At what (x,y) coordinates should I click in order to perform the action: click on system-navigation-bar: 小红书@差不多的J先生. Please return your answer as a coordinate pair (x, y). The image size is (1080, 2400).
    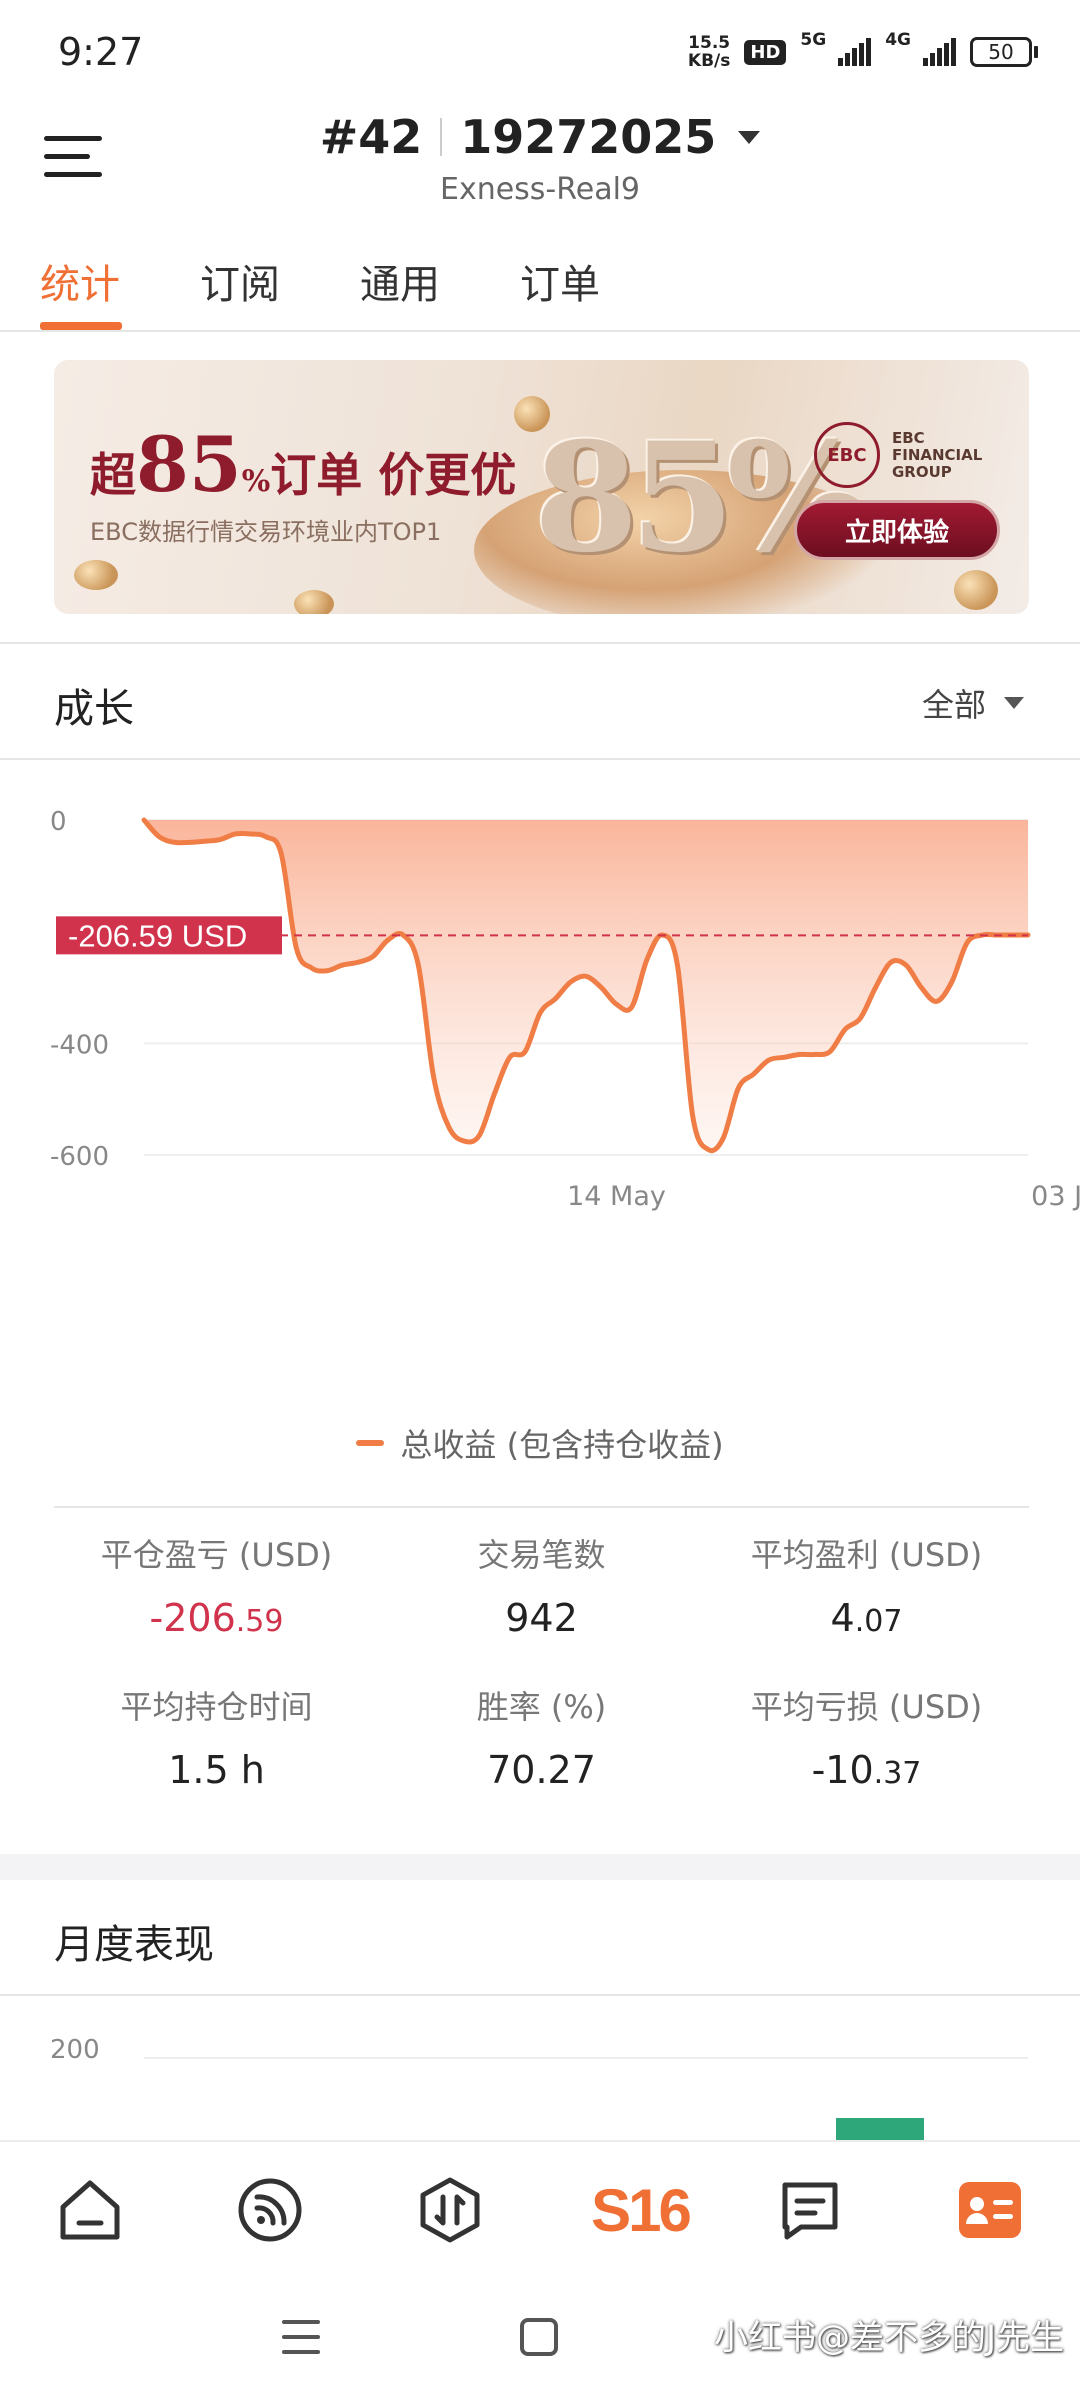
    Looking at the image, I should click on (540, 2335).